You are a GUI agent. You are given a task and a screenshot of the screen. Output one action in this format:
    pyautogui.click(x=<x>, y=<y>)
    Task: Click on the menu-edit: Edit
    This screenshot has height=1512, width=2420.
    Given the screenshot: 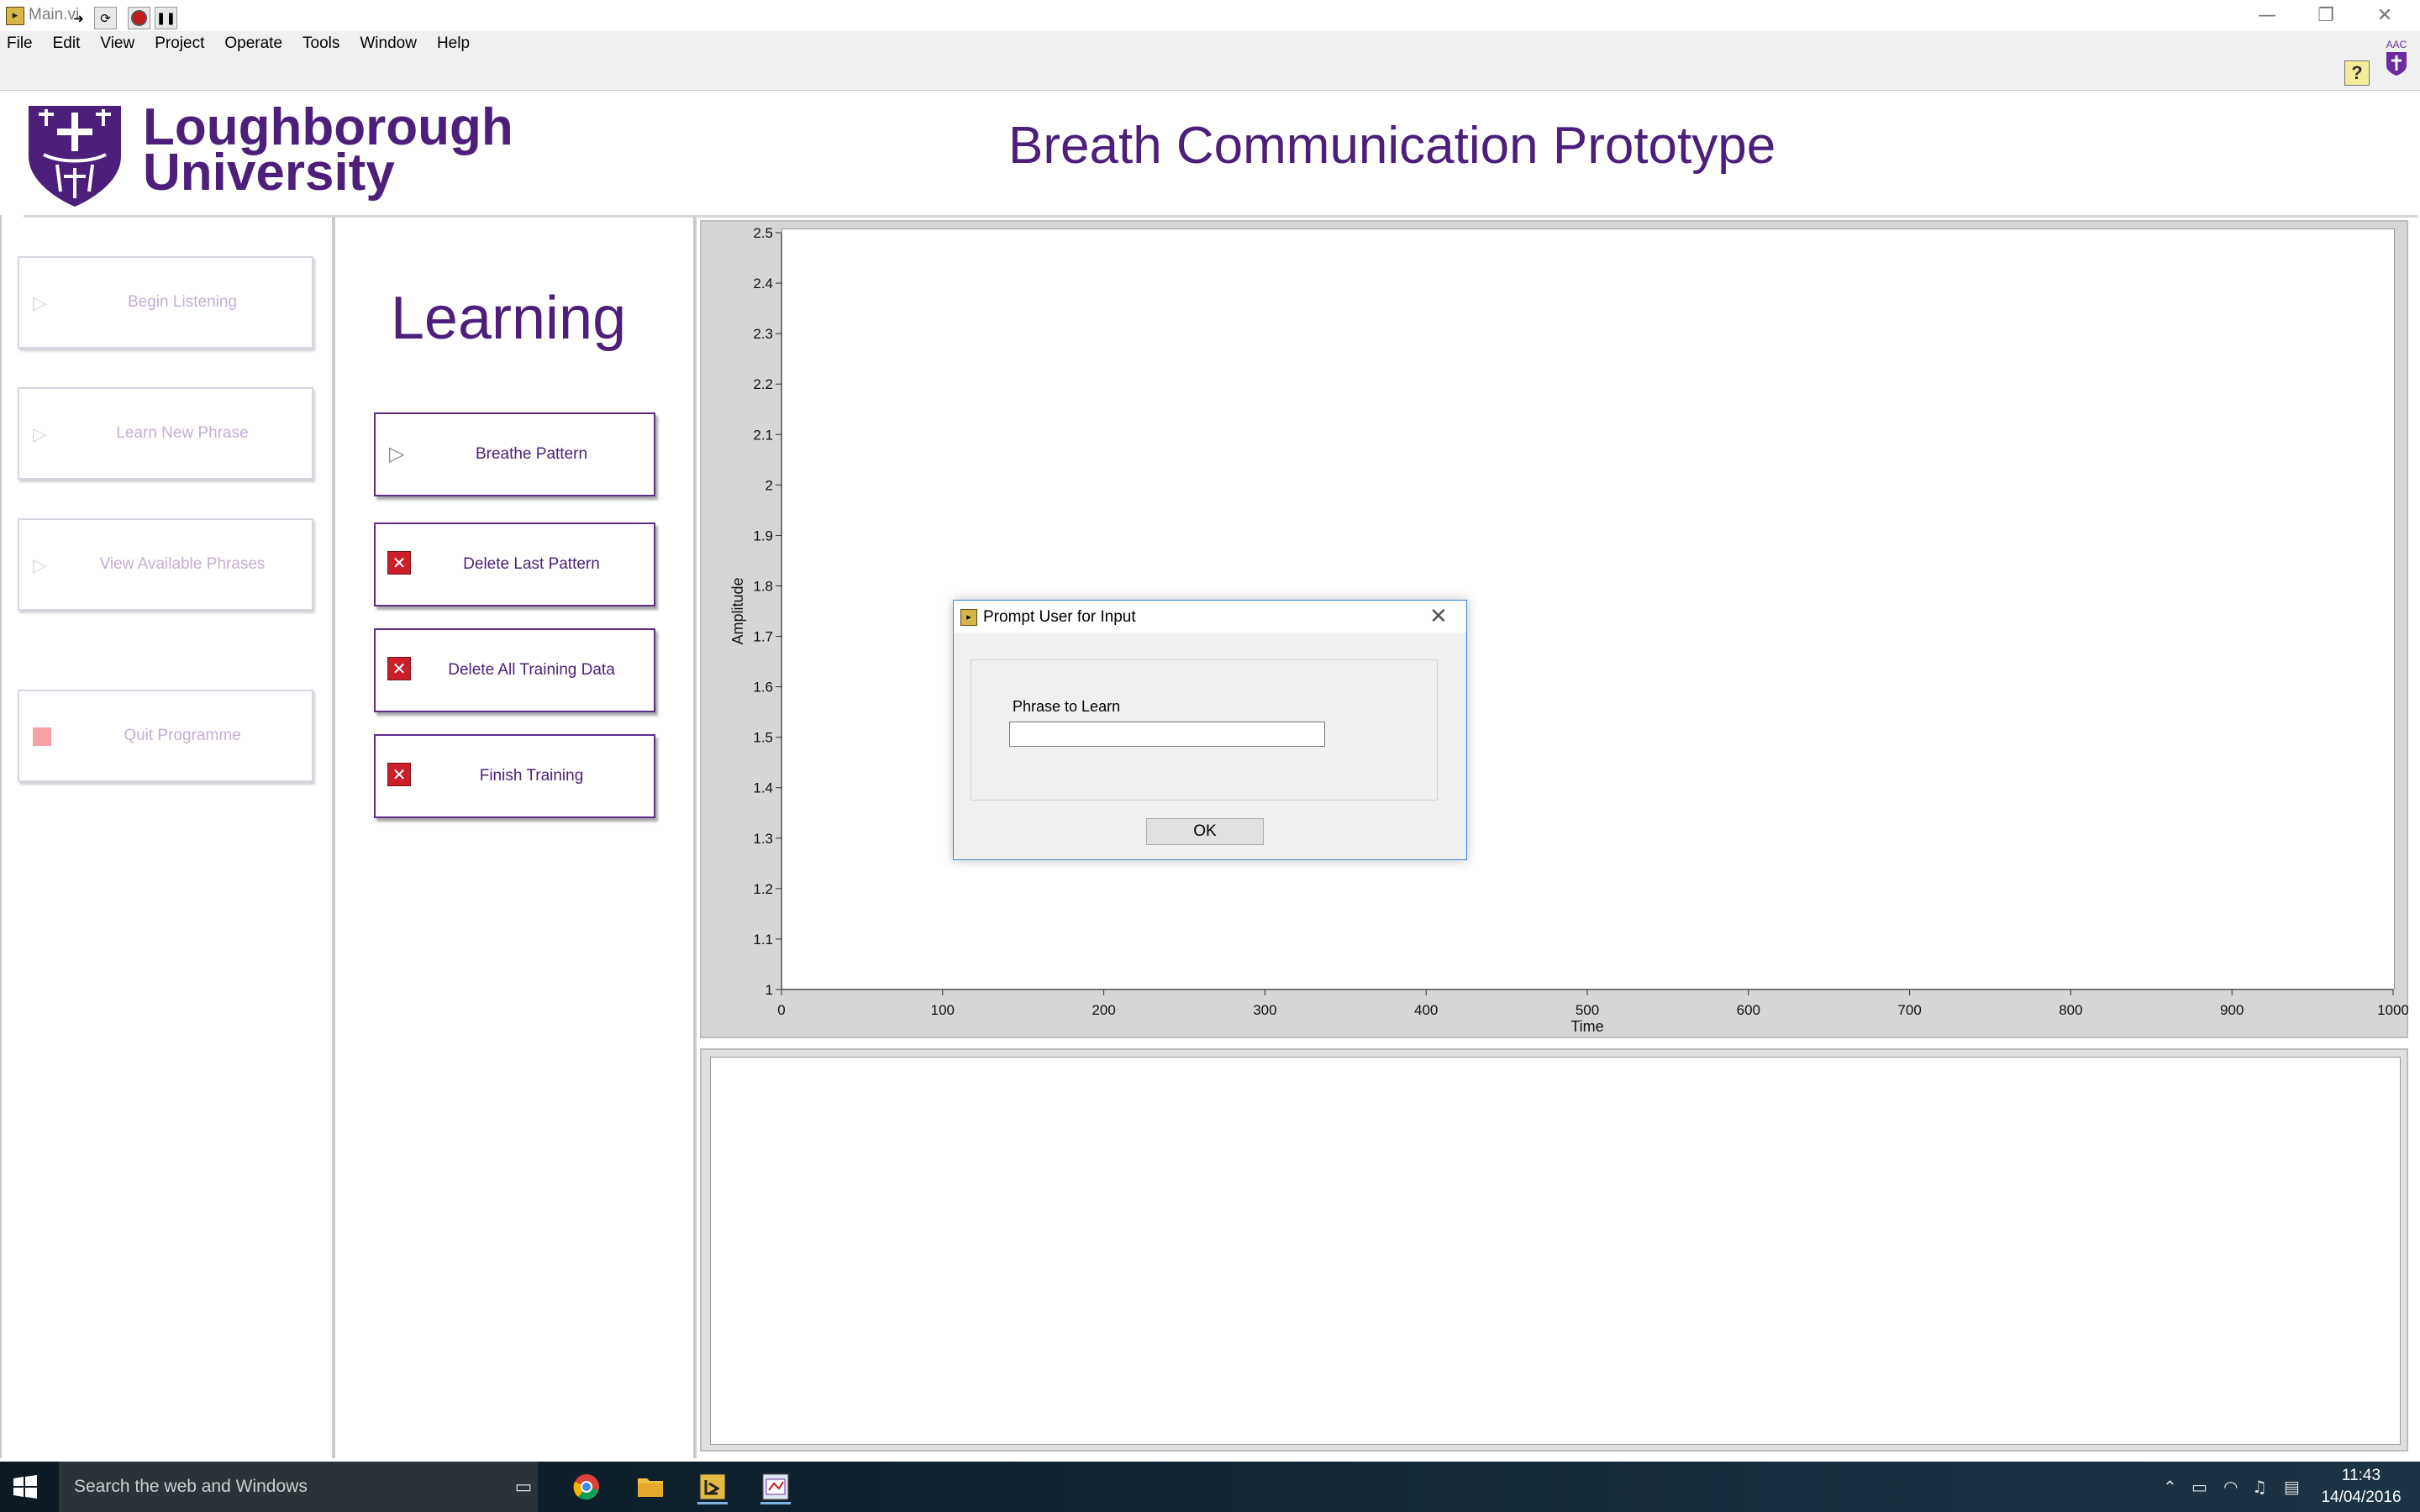 What is the action you would take?
    pyautogui.click(x=67, y=43)
    